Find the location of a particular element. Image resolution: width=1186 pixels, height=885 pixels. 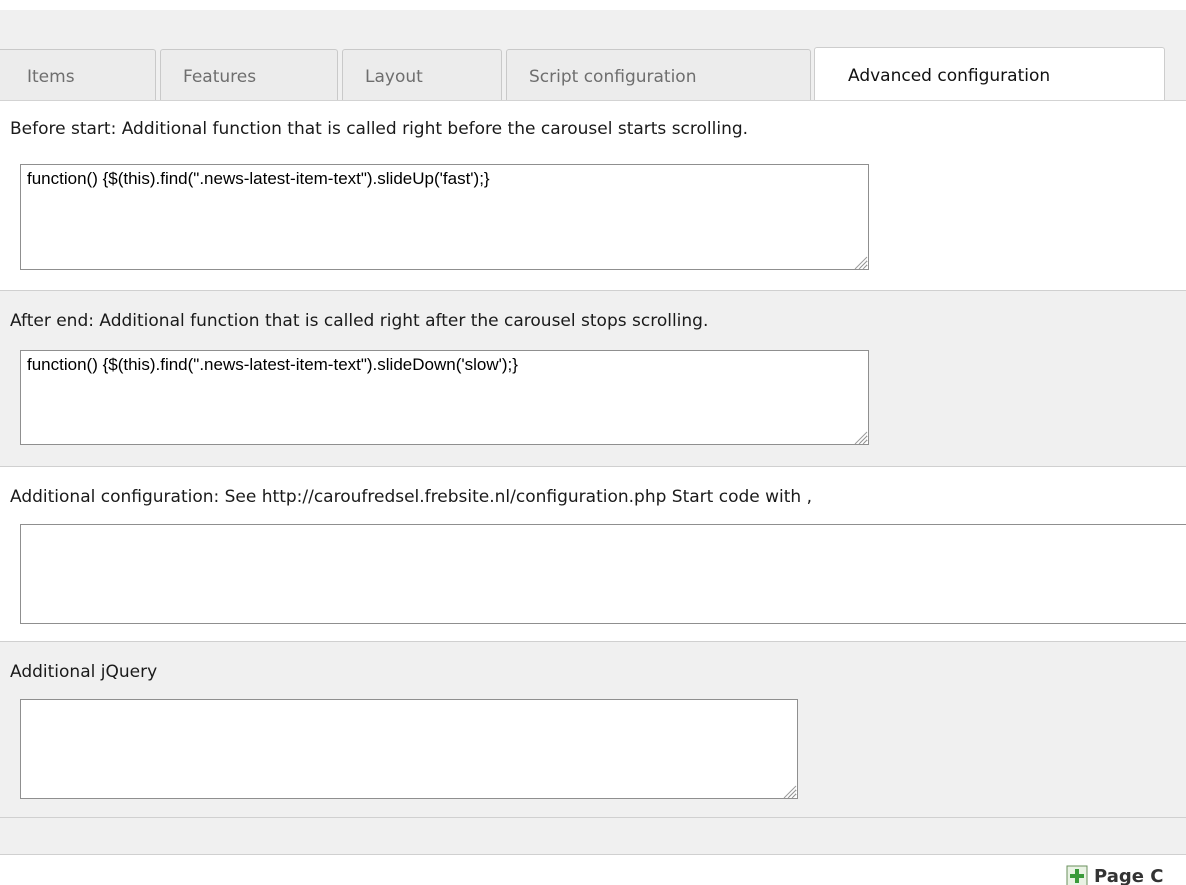

tab-features: Features is located at coordinates (249, 74).